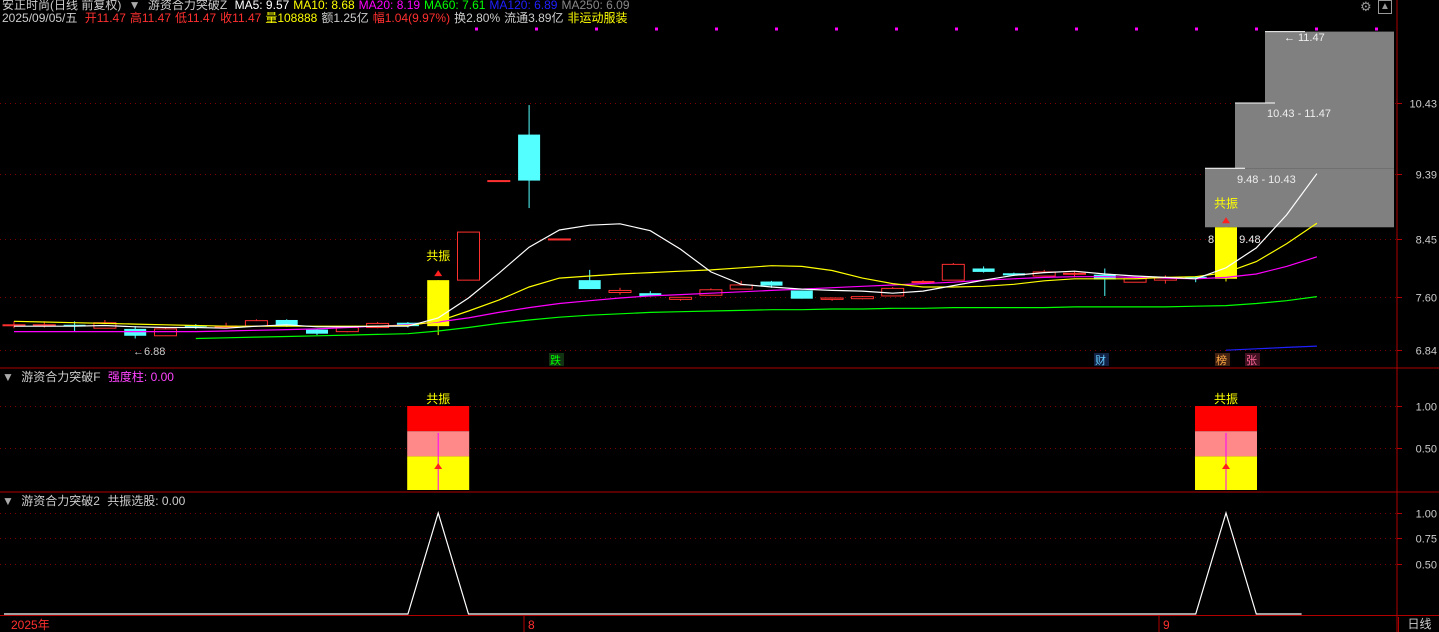  Describe the element at coordinates (1426, 566) in the screenshot. I see `panel3-axis-label: 0.50` at that location.